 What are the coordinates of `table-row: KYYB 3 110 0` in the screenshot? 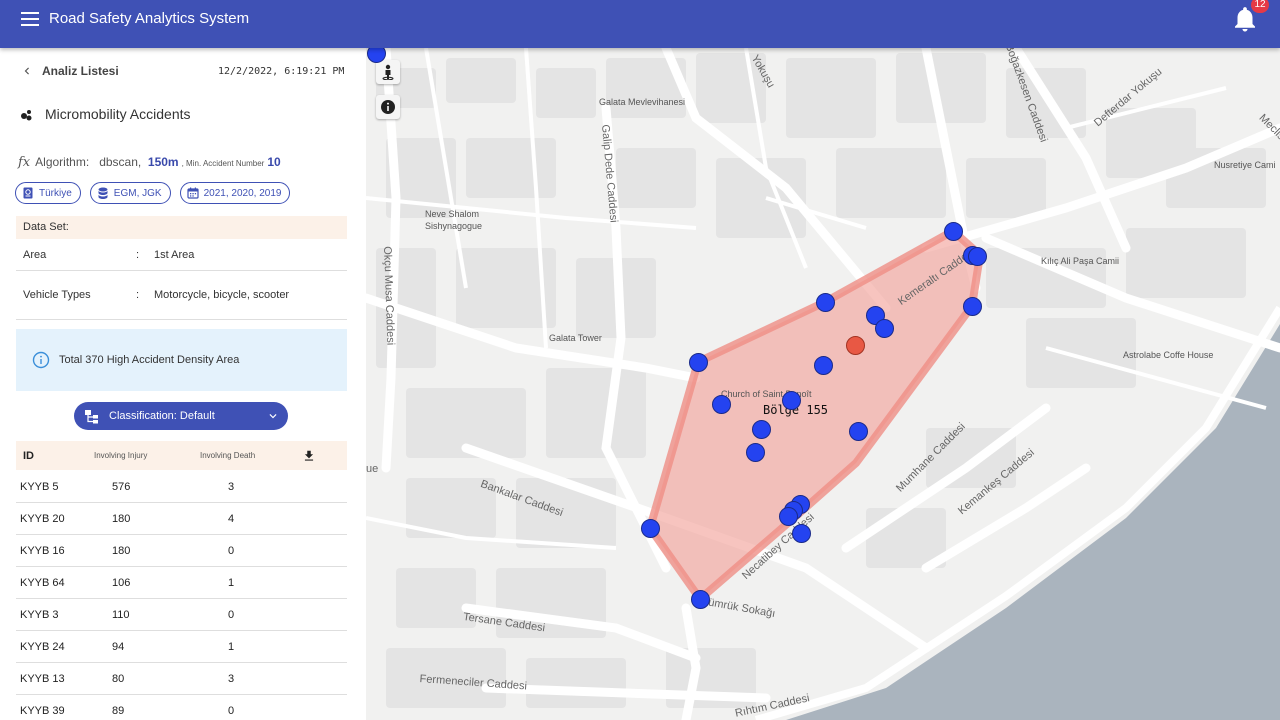 It's located at (181, 615).